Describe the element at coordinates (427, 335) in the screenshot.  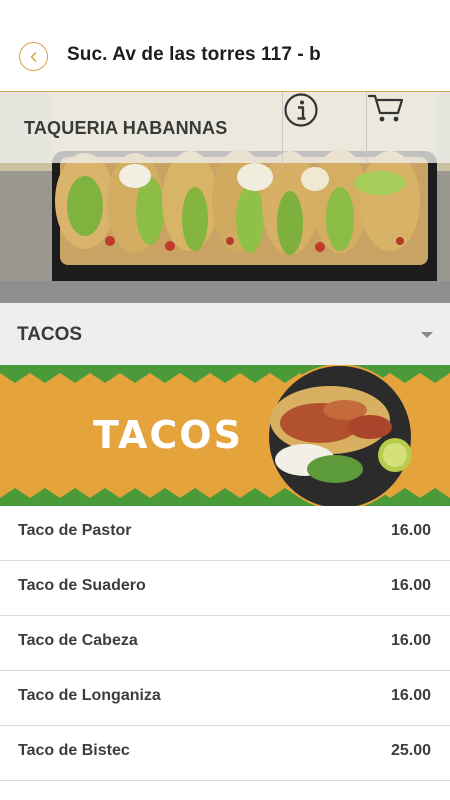
I see `caret-down-icon` at that location.